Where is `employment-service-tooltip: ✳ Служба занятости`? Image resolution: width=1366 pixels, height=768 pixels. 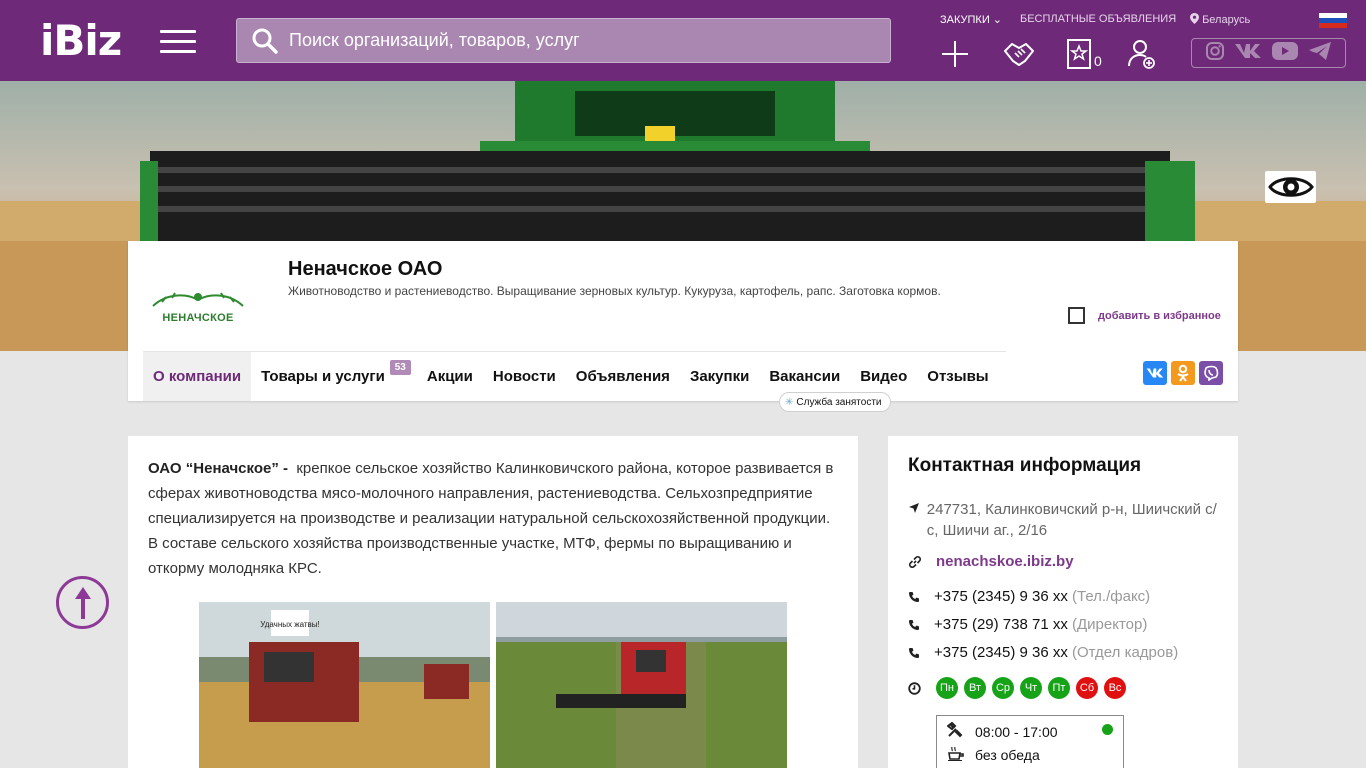 employment-service-tooltip: ✳ Служба занятости is located at coordinates (835, 402).